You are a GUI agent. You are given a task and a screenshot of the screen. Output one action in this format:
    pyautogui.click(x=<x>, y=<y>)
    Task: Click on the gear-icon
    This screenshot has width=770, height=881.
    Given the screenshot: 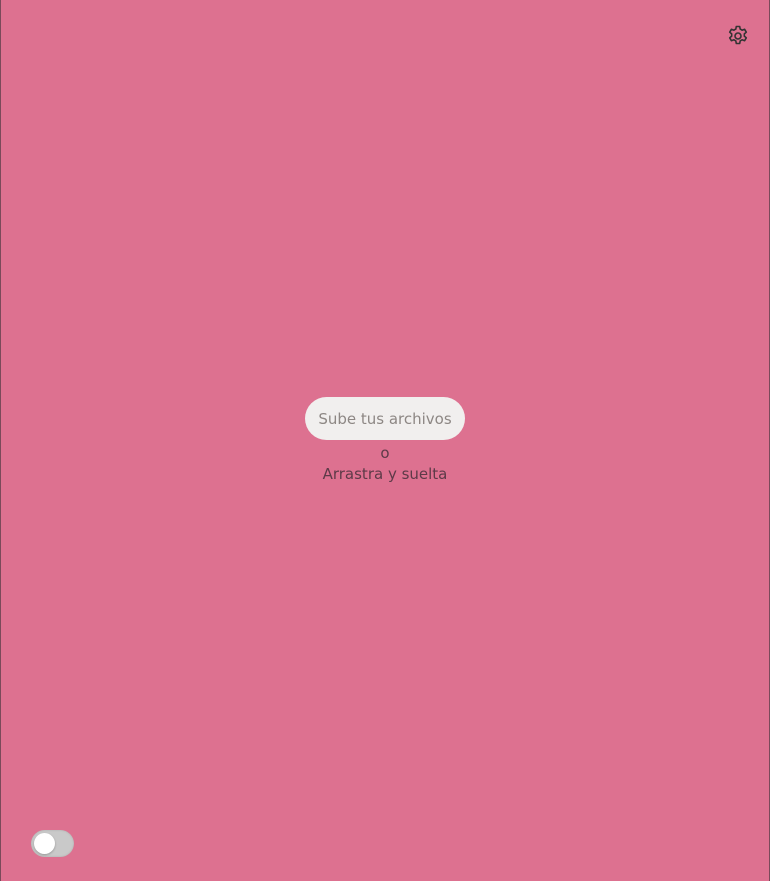 What is the action you would take?
    pyautogui.click(x=738, y=35)
    